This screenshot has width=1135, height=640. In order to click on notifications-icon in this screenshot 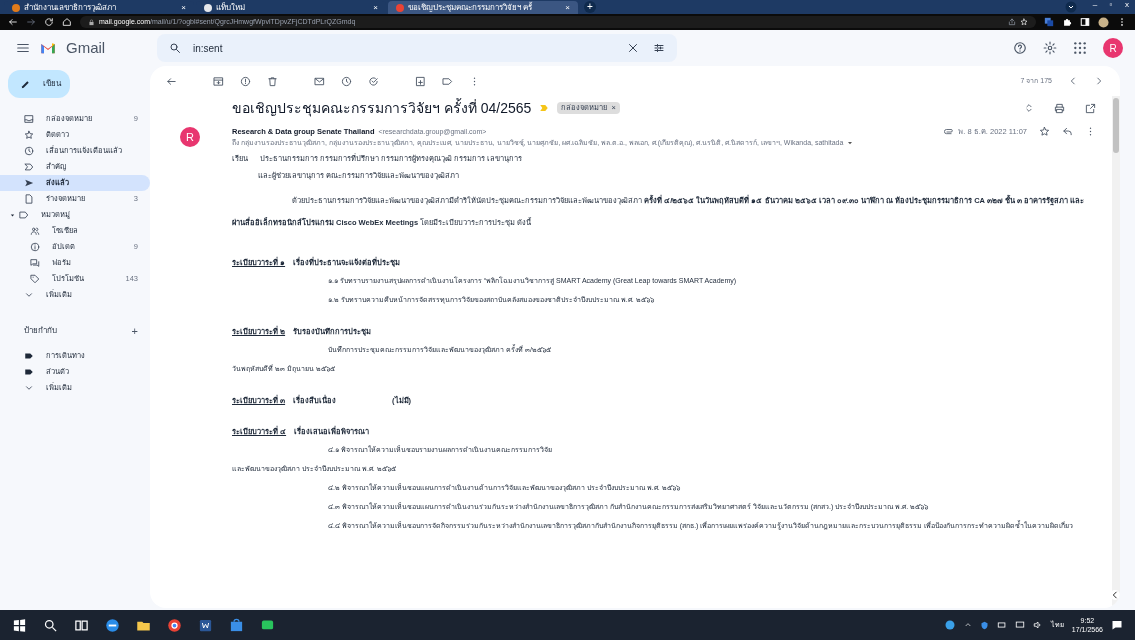, I will do `click(1117, 625)`.